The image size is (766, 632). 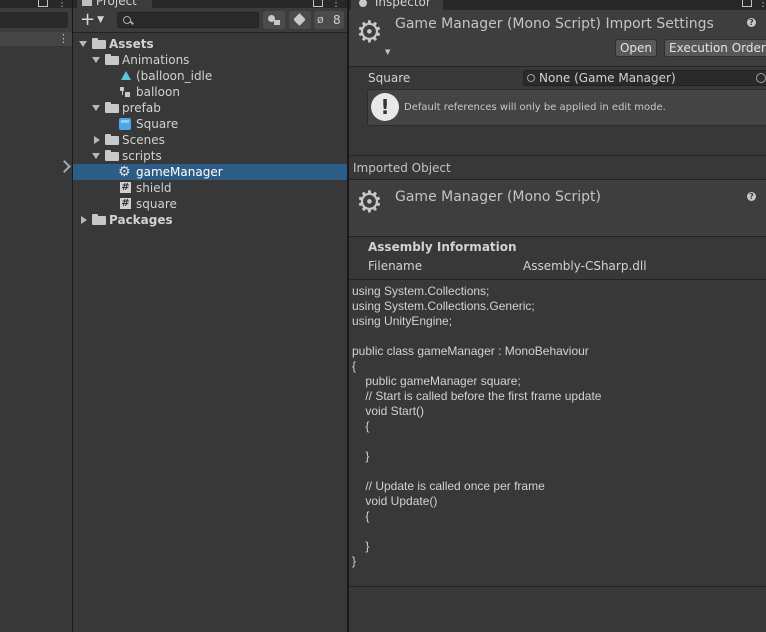 What do you see at coordinates (421, 291) in the screenshot?
I see `code-line: using System.Collections;` at bounding box center [421, 291].